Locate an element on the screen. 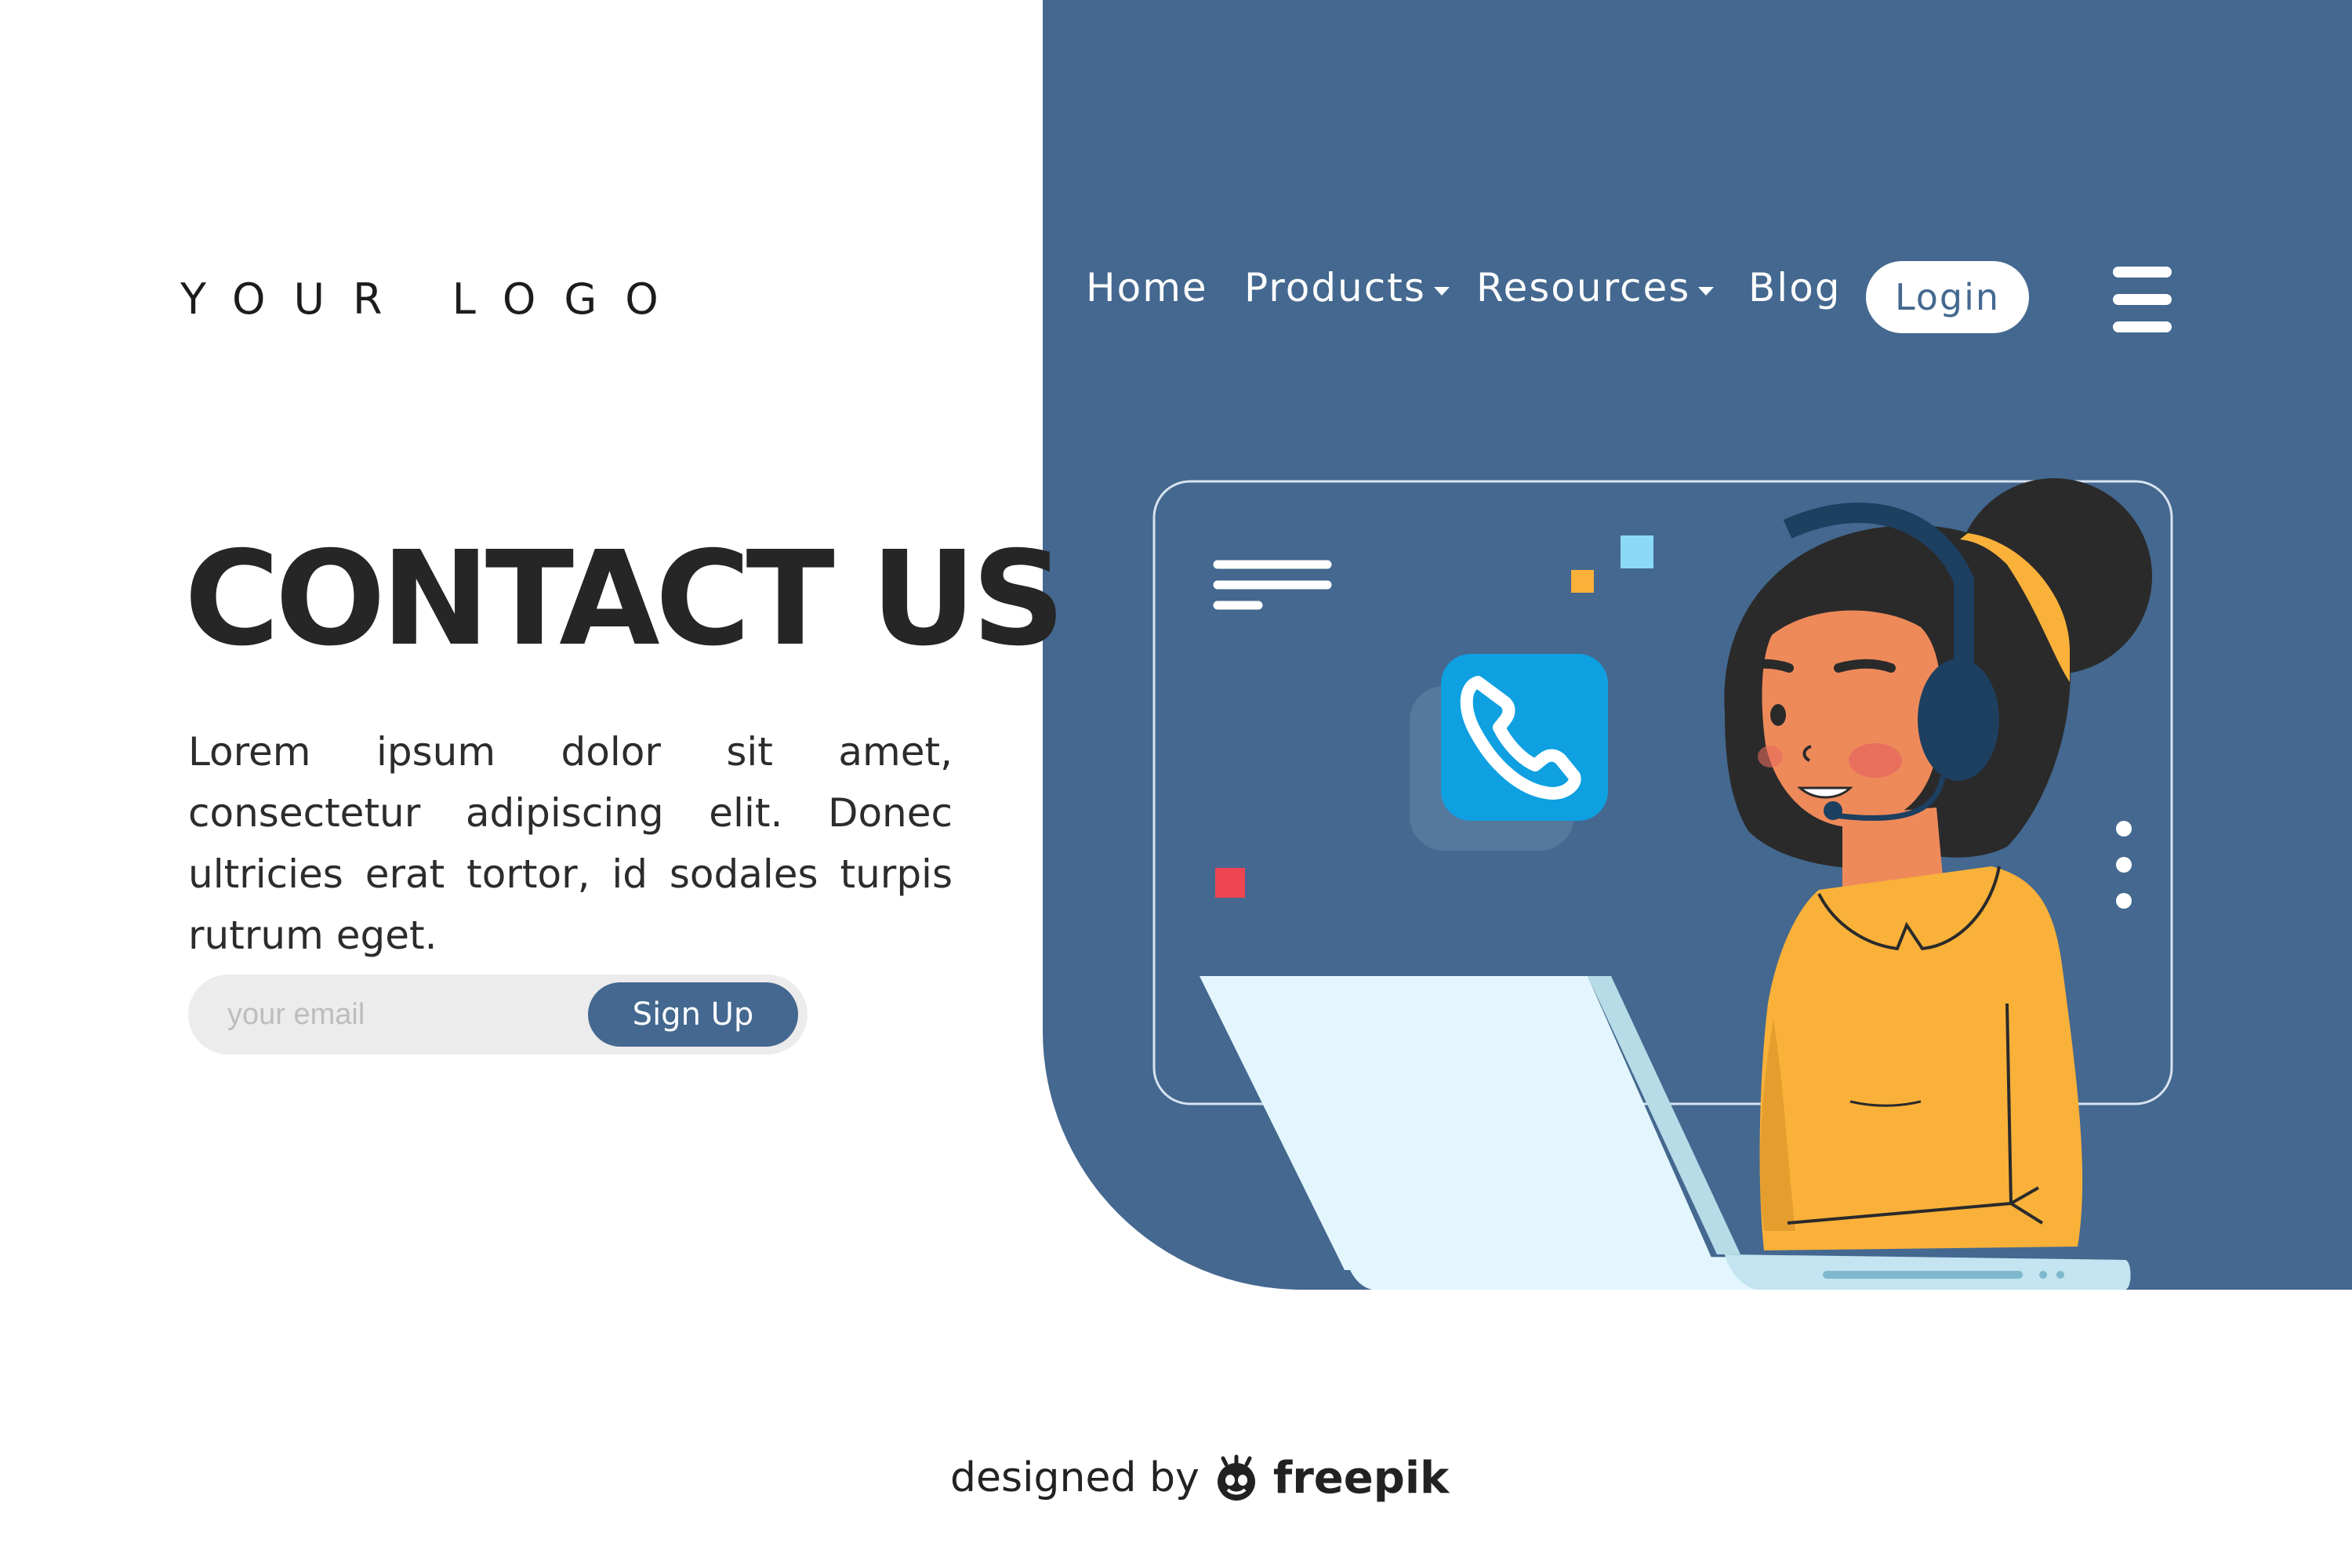 The height and width of the screenshot is (1568, 2352). shirt is located at coordinates (1921, 1058).